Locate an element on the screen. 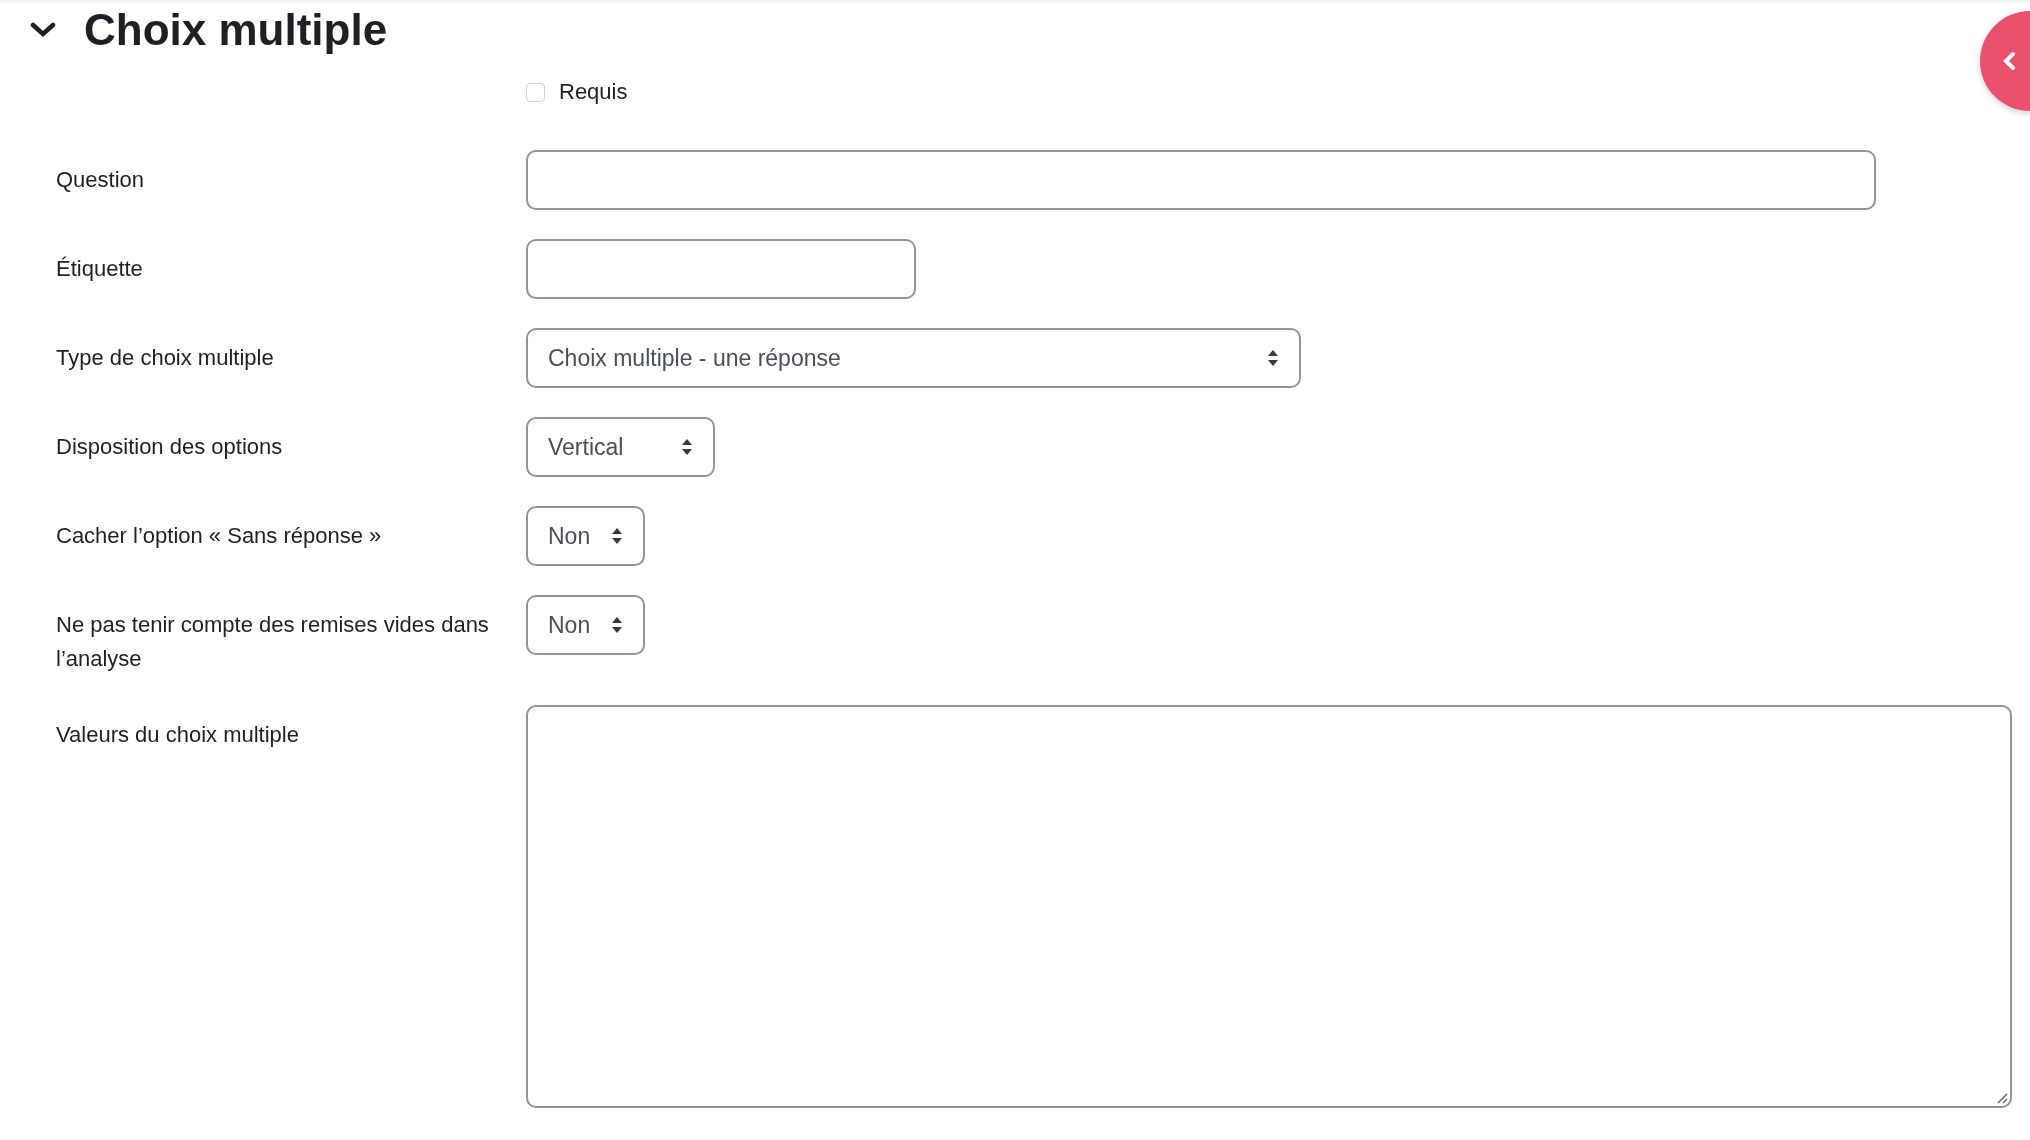  field-label: Étiquette is located at coordinates (99, 268).